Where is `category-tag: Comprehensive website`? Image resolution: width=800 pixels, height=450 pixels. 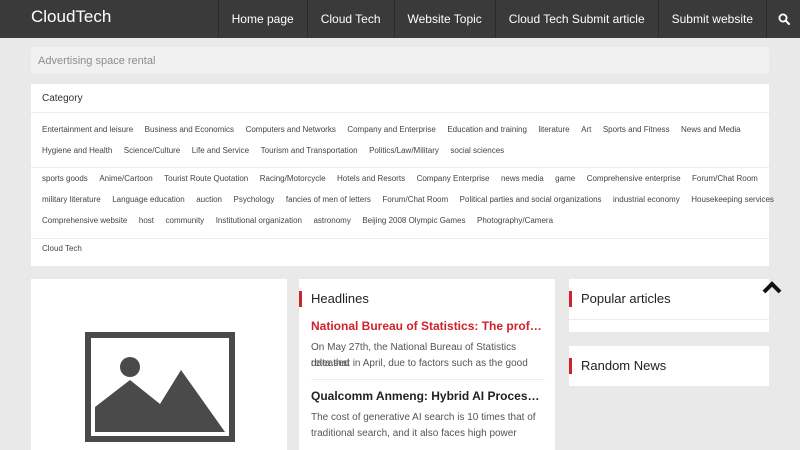
category-tag: Comprehensive website is located at coordinates (84, 221).